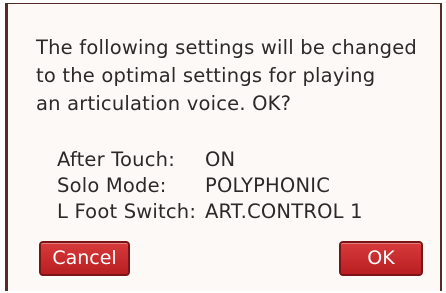 This screenshot has width=446, height=293. I want to click on setting-value-solo-mode: POLYPHONIC, so click(268, 185).